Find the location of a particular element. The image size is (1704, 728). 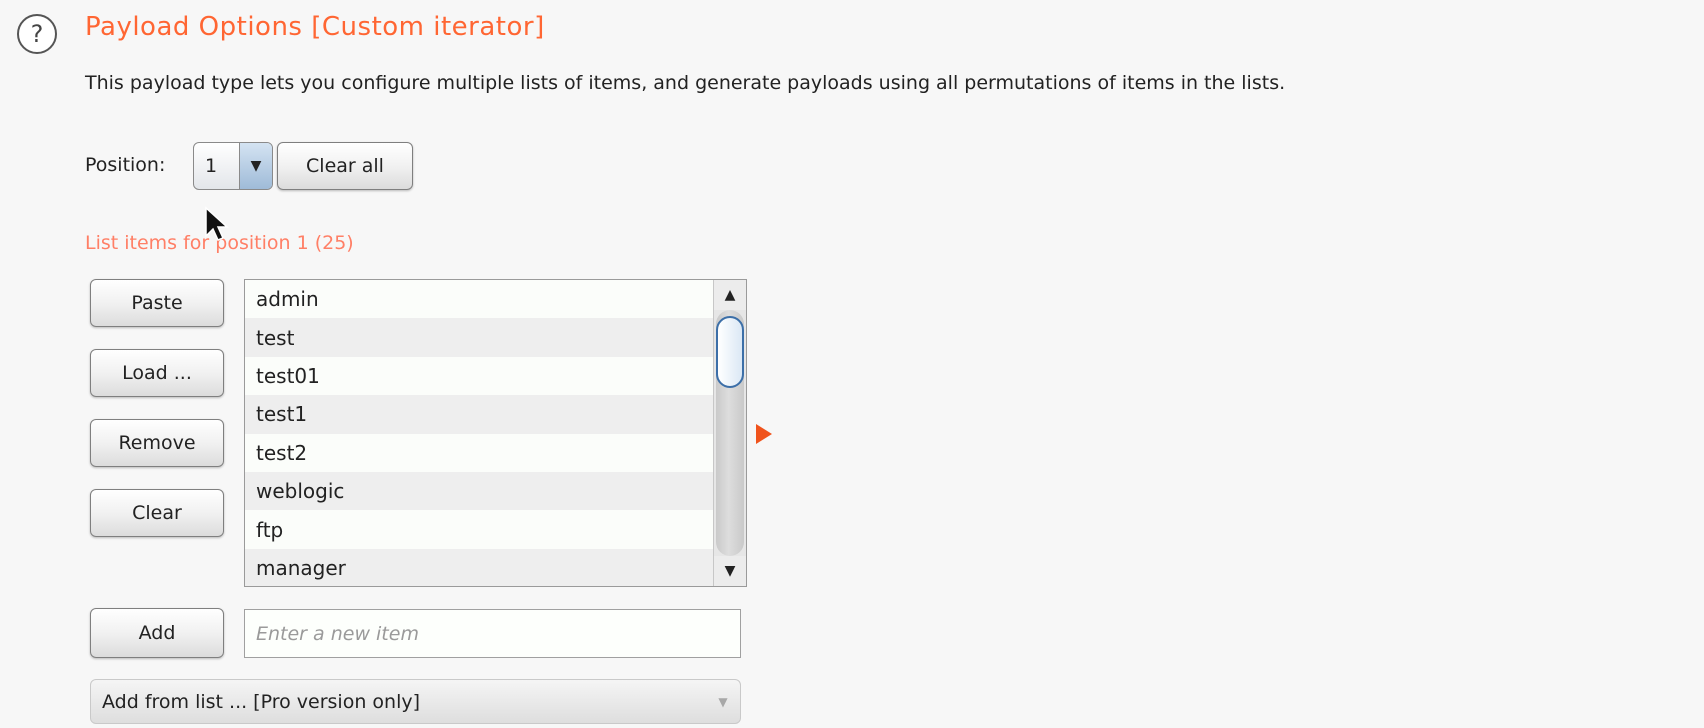

paste-button: Paste is located at coordinates (157, 303).